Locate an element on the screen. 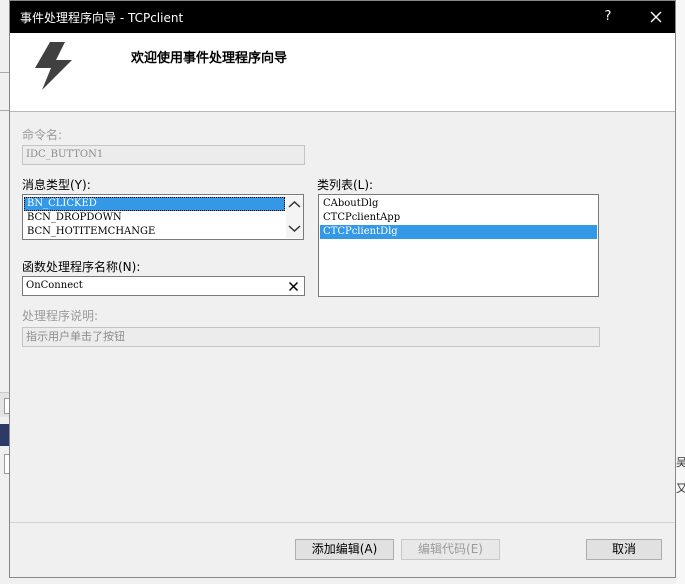  title-bar: 事件处理程序向导 - TCPclient ? is located at coordinates (342, 17).